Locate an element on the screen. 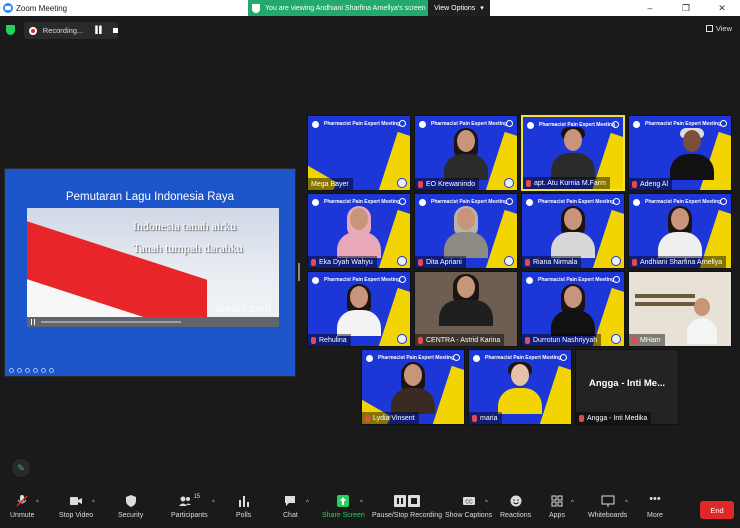 The width and height of the screenshot is (740, 528). chevron-down-icon: ▾ is located at coordinates (482, 8).